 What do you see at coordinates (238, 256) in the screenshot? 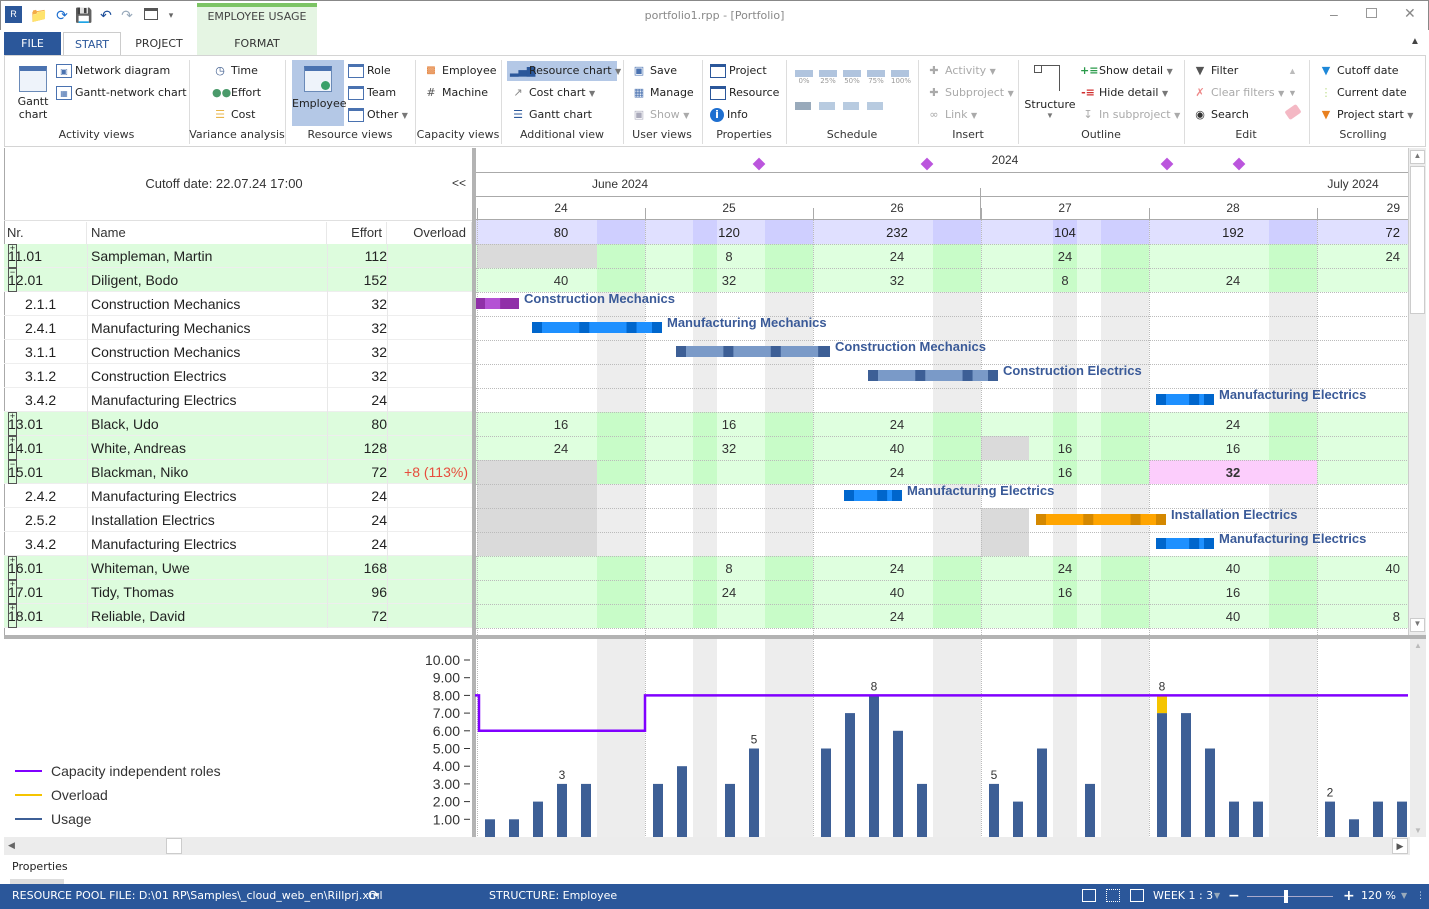
I see `resource-row: +11.01 Sampleman, Martin 112` at bounding box center [238, 256].